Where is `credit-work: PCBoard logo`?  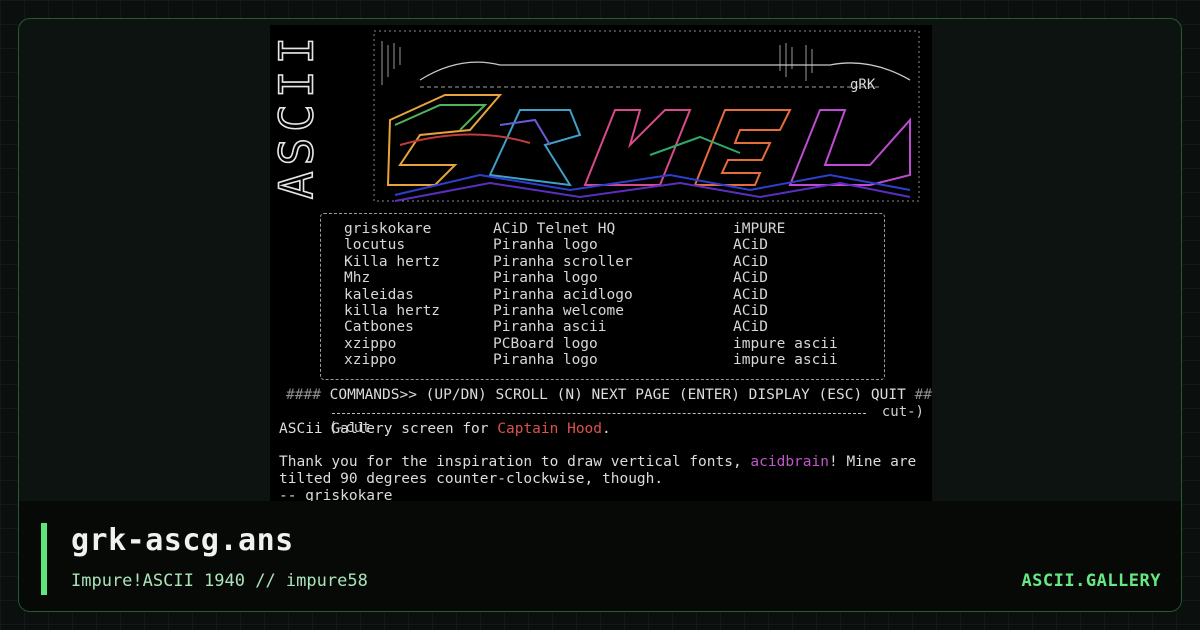 credit-work: PCBoard logo is located at coordinates (545, 343).